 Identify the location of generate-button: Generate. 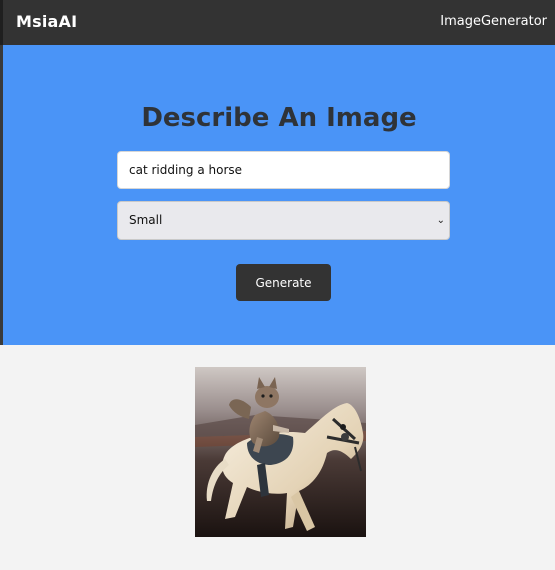
(283, 282).